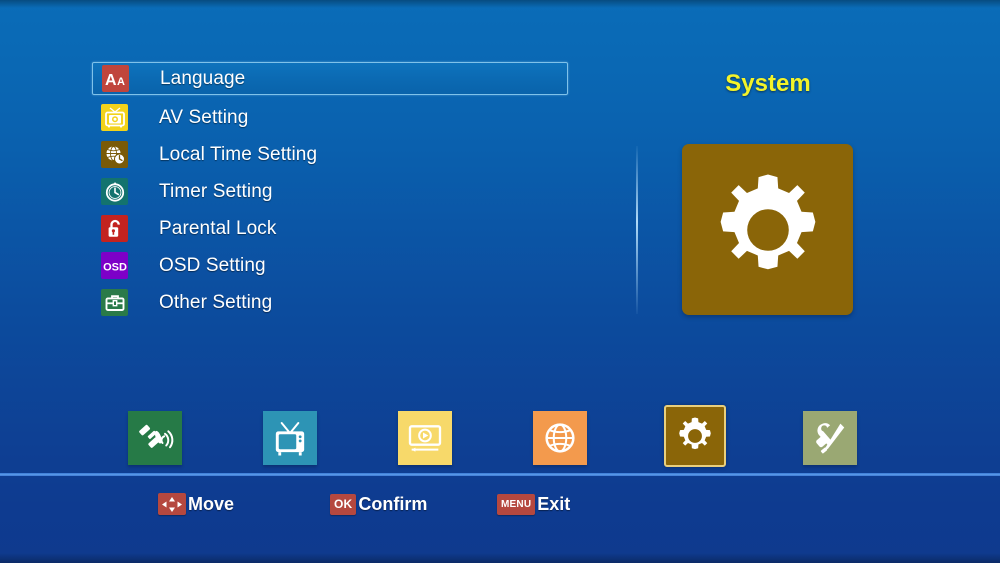  Describe the element at coordinates (114, 117) in the screenshot. I see `tv-camera-icon` at that location.